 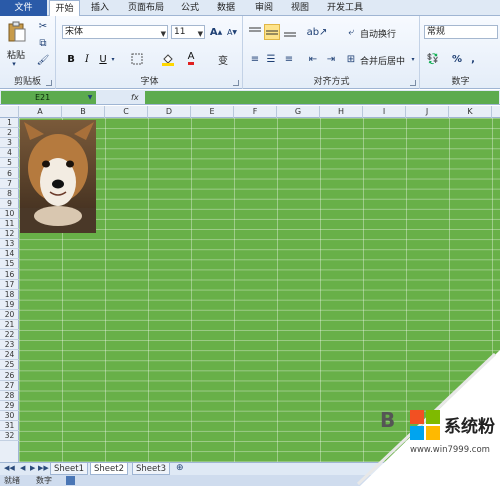 What do you see at coordinates (109, 469) in the screenshot?
I see `sheet-tab-sheet2: Sheet2` at bounding box center [109, 469].